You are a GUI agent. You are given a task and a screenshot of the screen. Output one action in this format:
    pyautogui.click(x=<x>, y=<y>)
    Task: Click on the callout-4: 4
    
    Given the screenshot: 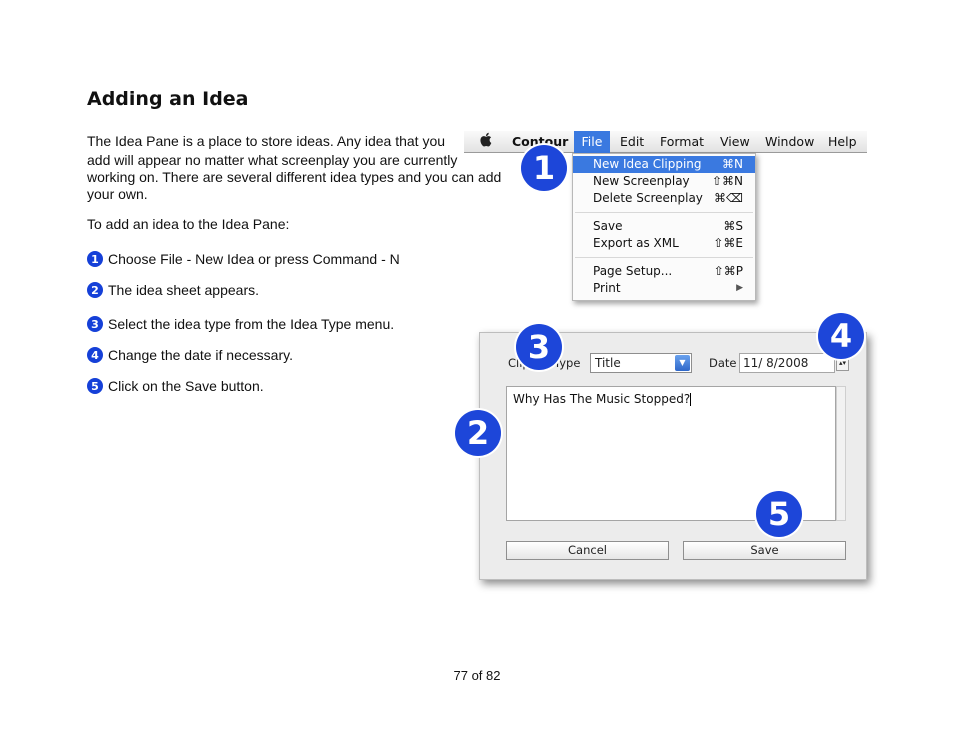 What is the action you would take?
    pyautogui.click(x=841, y=336)
    